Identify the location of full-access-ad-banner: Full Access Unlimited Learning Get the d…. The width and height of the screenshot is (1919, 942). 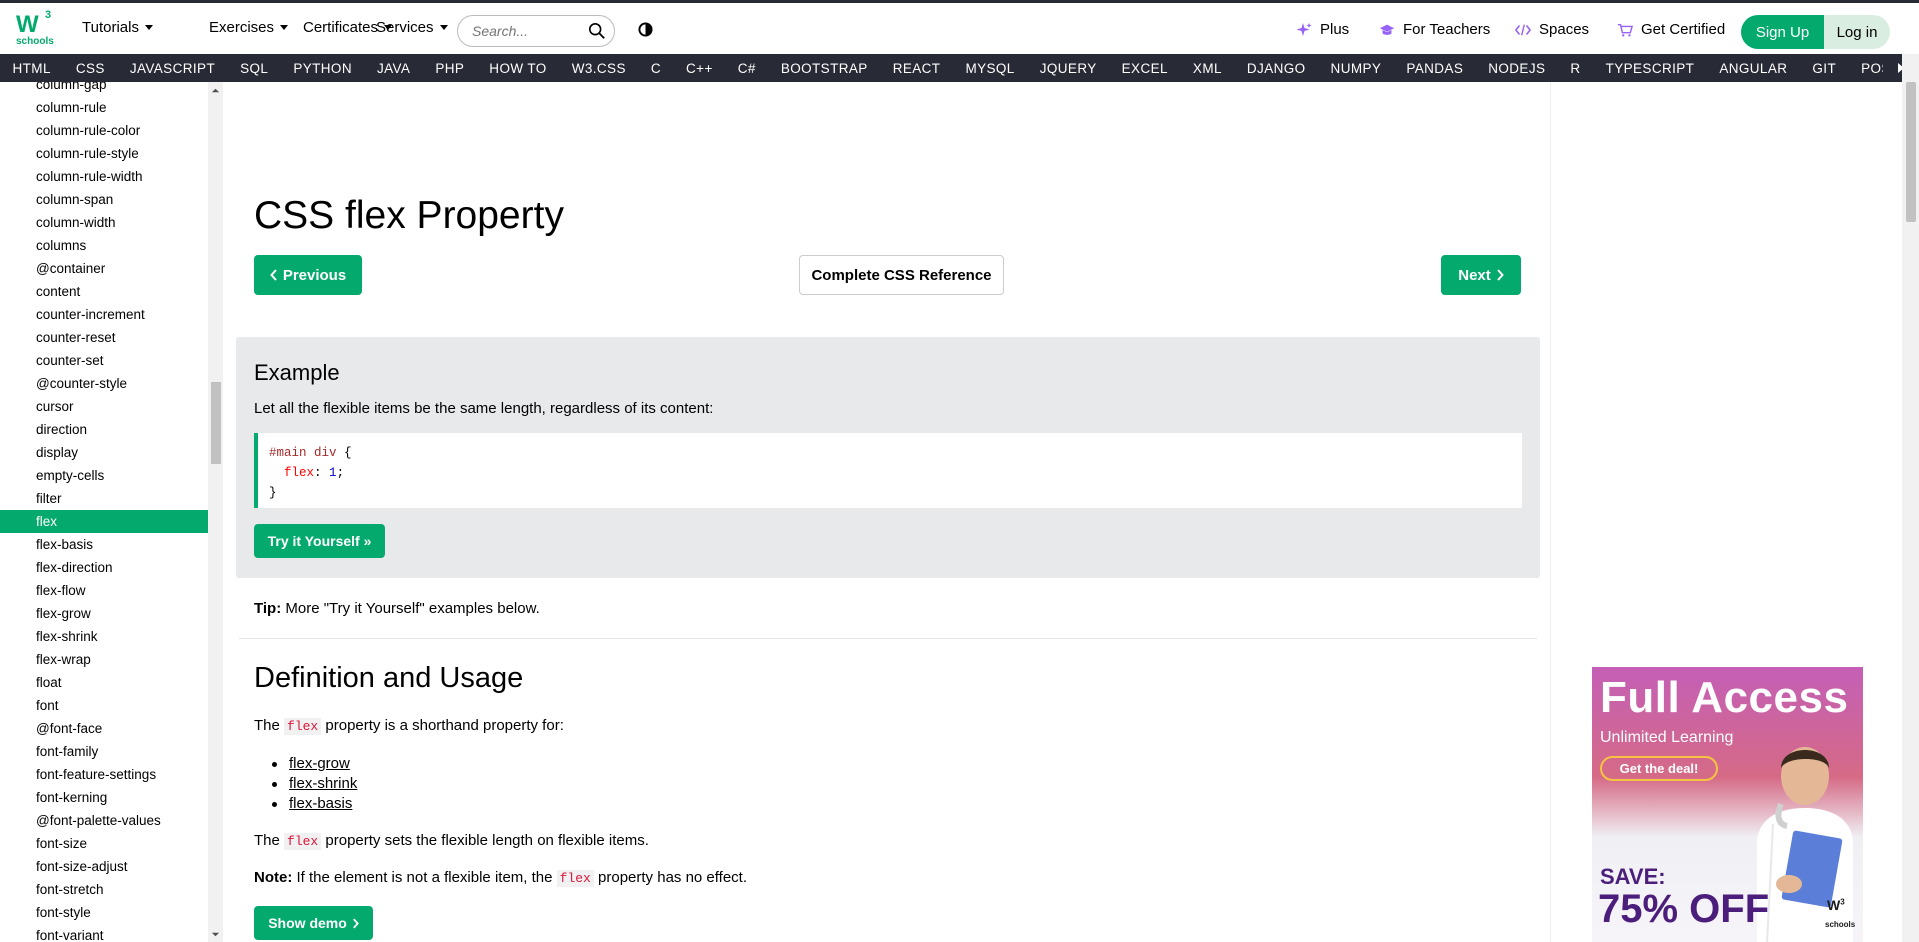
(1727, 804).